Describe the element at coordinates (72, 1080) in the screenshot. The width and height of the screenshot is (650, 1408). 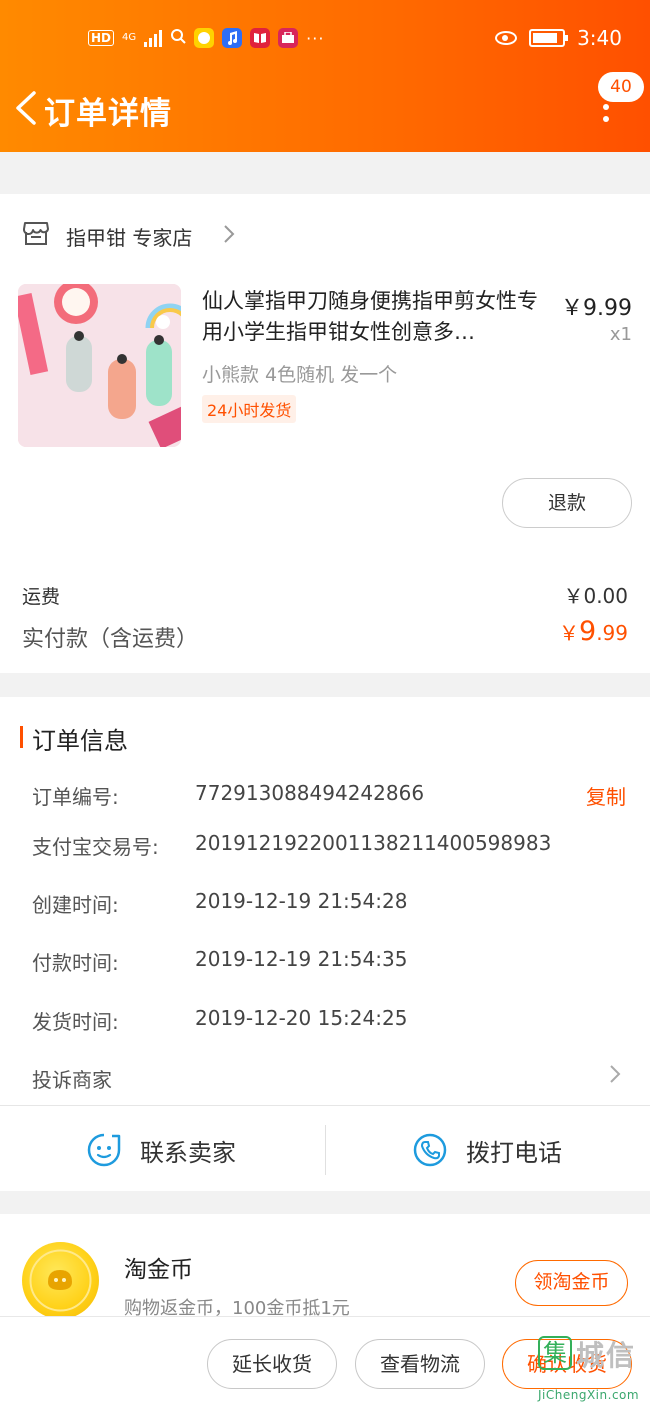
I see `complain-seller-label: 投诉商家` at that location.